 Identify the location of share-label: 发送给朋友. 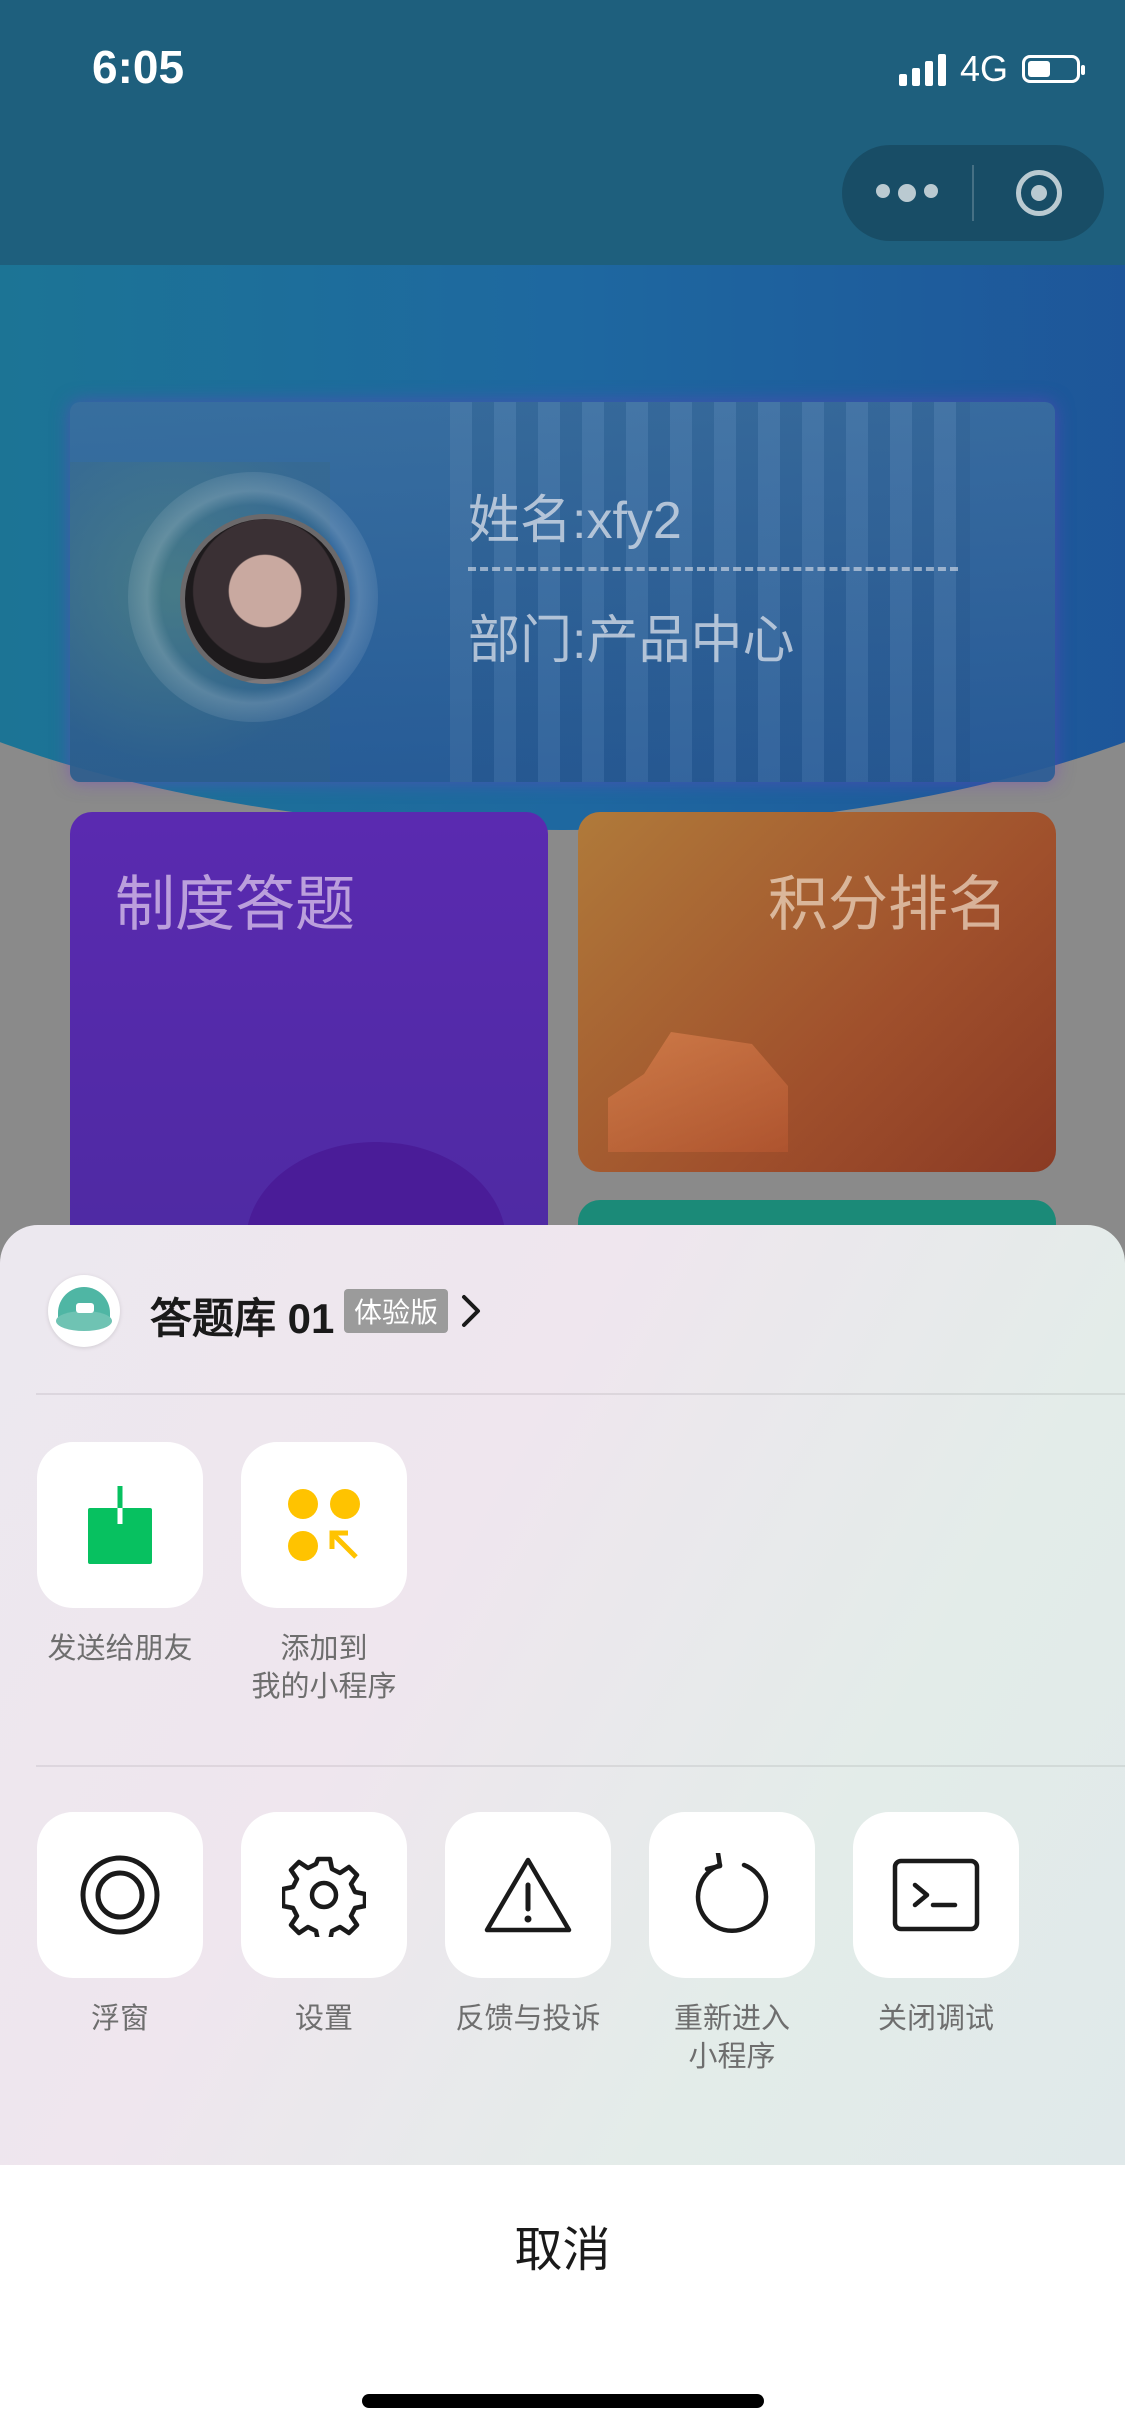
(120, 1649).